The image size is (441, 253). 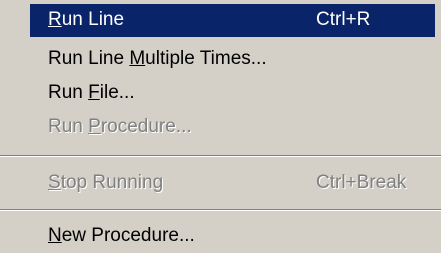 I want to click on menu-item-label: Run Line, so click(x=86, y=19).